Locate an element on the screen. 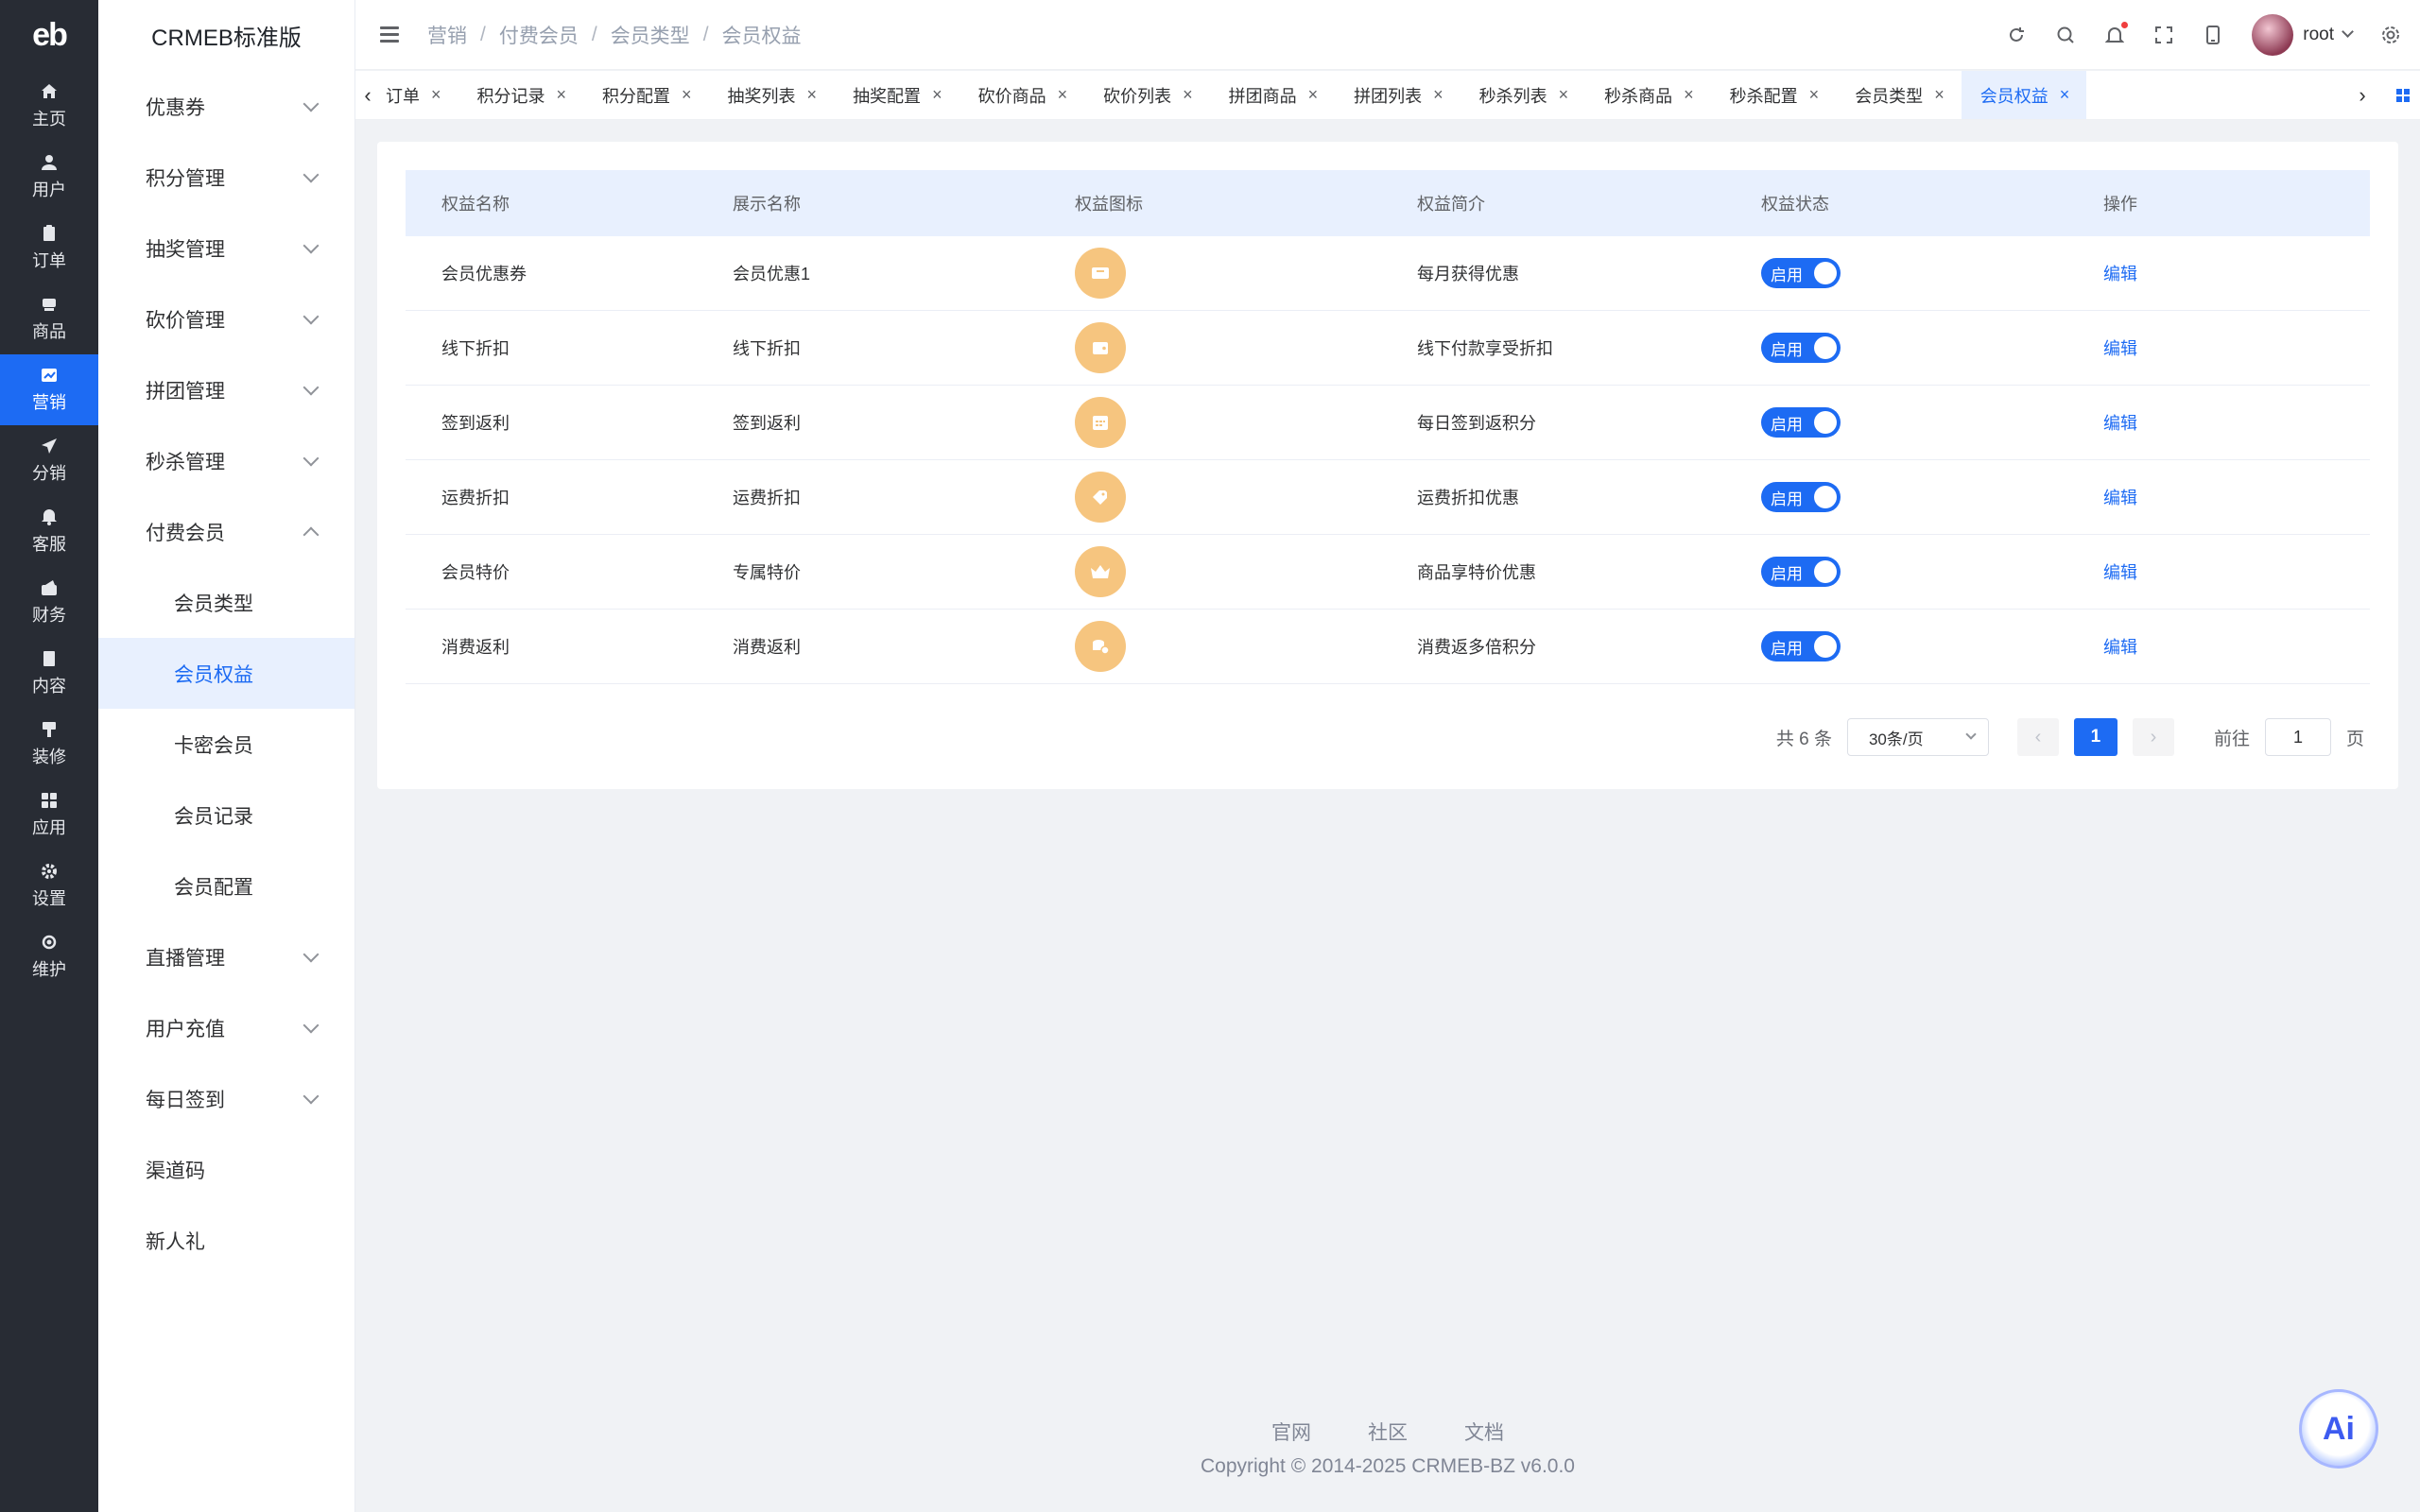 This screenshot has height=1512, width=2420. tab: 秒杀列表 × is located at coordinates (1523, 95).